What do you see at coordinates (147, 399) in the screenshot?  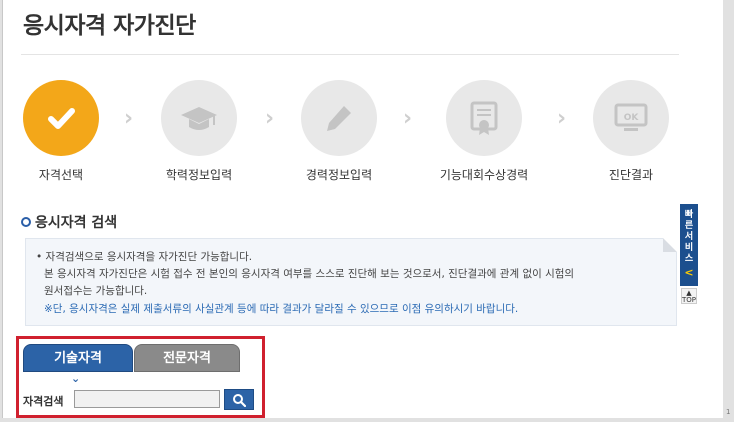 I see `qualification-search-input` at bounding box center [147, 399].